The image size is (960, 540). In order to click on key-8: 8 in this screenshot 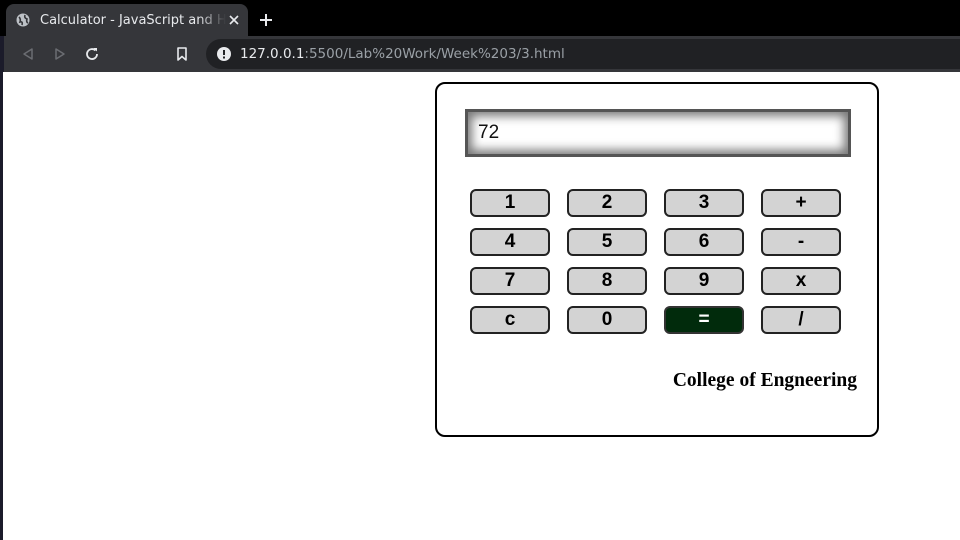, I will do `click(607, 281)`.